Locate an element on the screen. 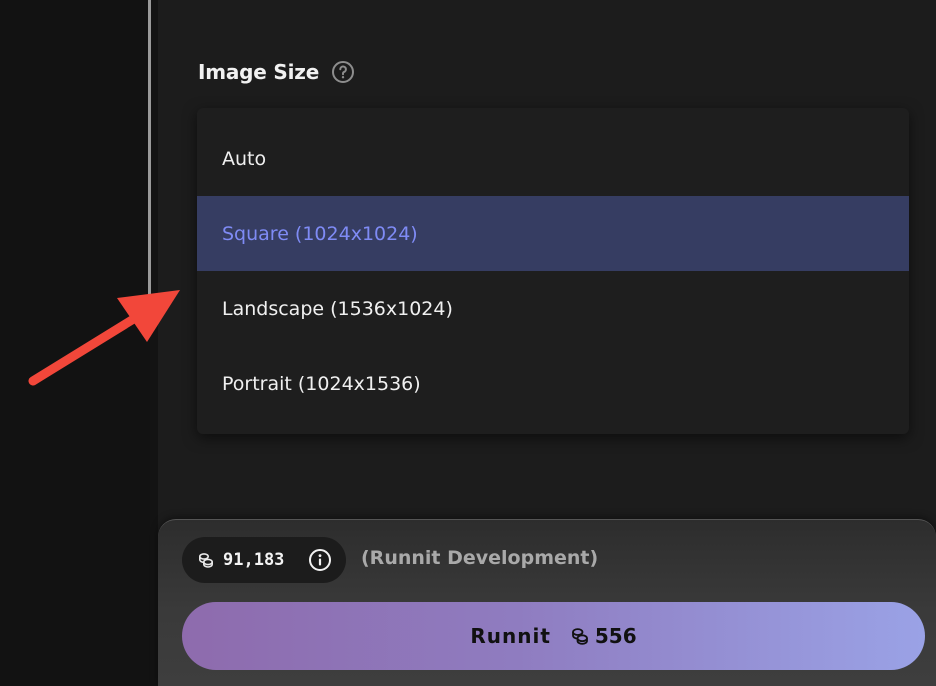 The width and height of the screenshot is (936, 686). option-square: Square (1024x1024) is located at coordinates (553, 233).